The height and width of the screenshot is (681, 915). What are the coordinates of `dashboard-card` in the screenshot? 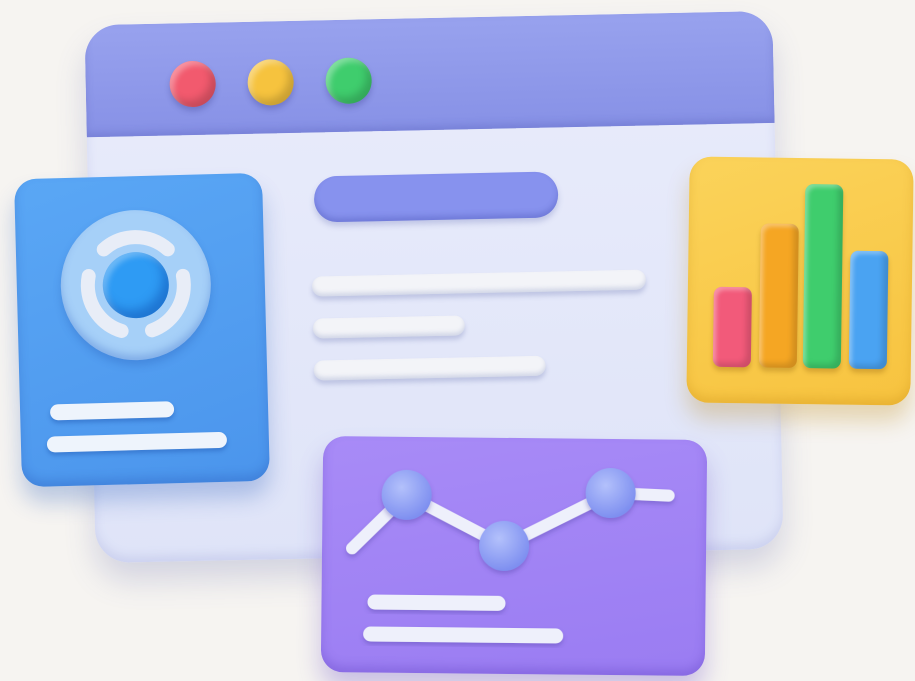 It's located at (142, 330).